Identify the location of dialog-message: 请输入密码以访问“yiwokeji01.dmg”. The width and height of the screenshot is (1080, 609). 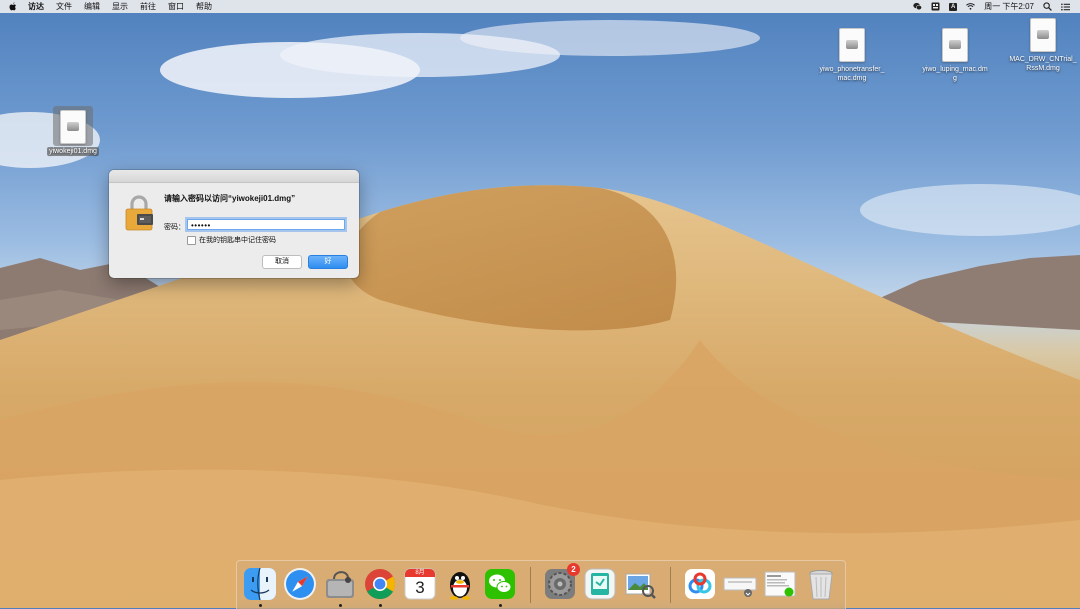
(230, 198).